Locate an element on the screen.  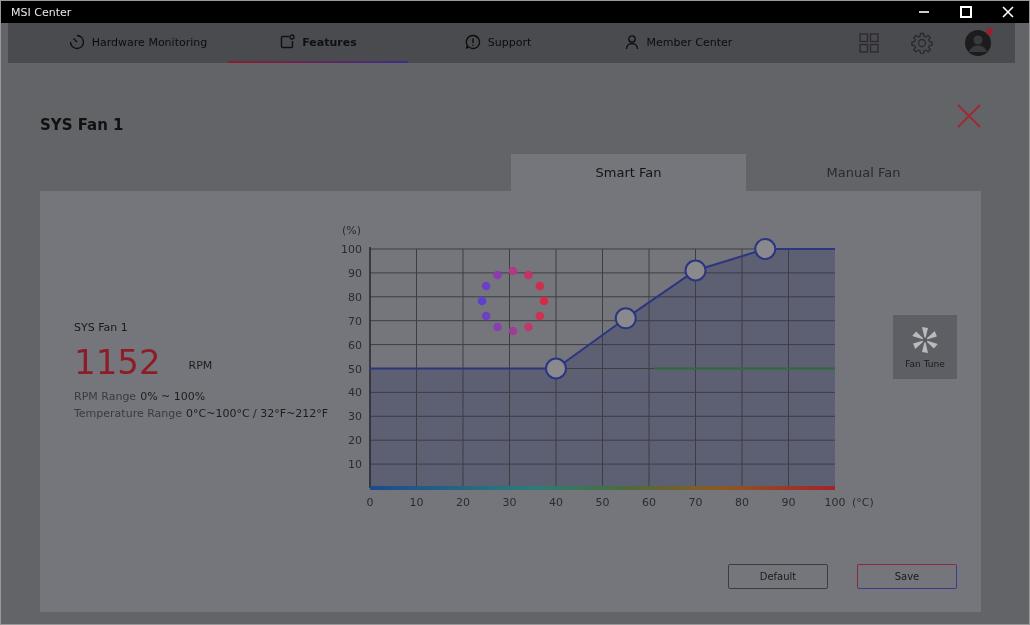
window-title: MSI Center is located at coordinates (41, 12).